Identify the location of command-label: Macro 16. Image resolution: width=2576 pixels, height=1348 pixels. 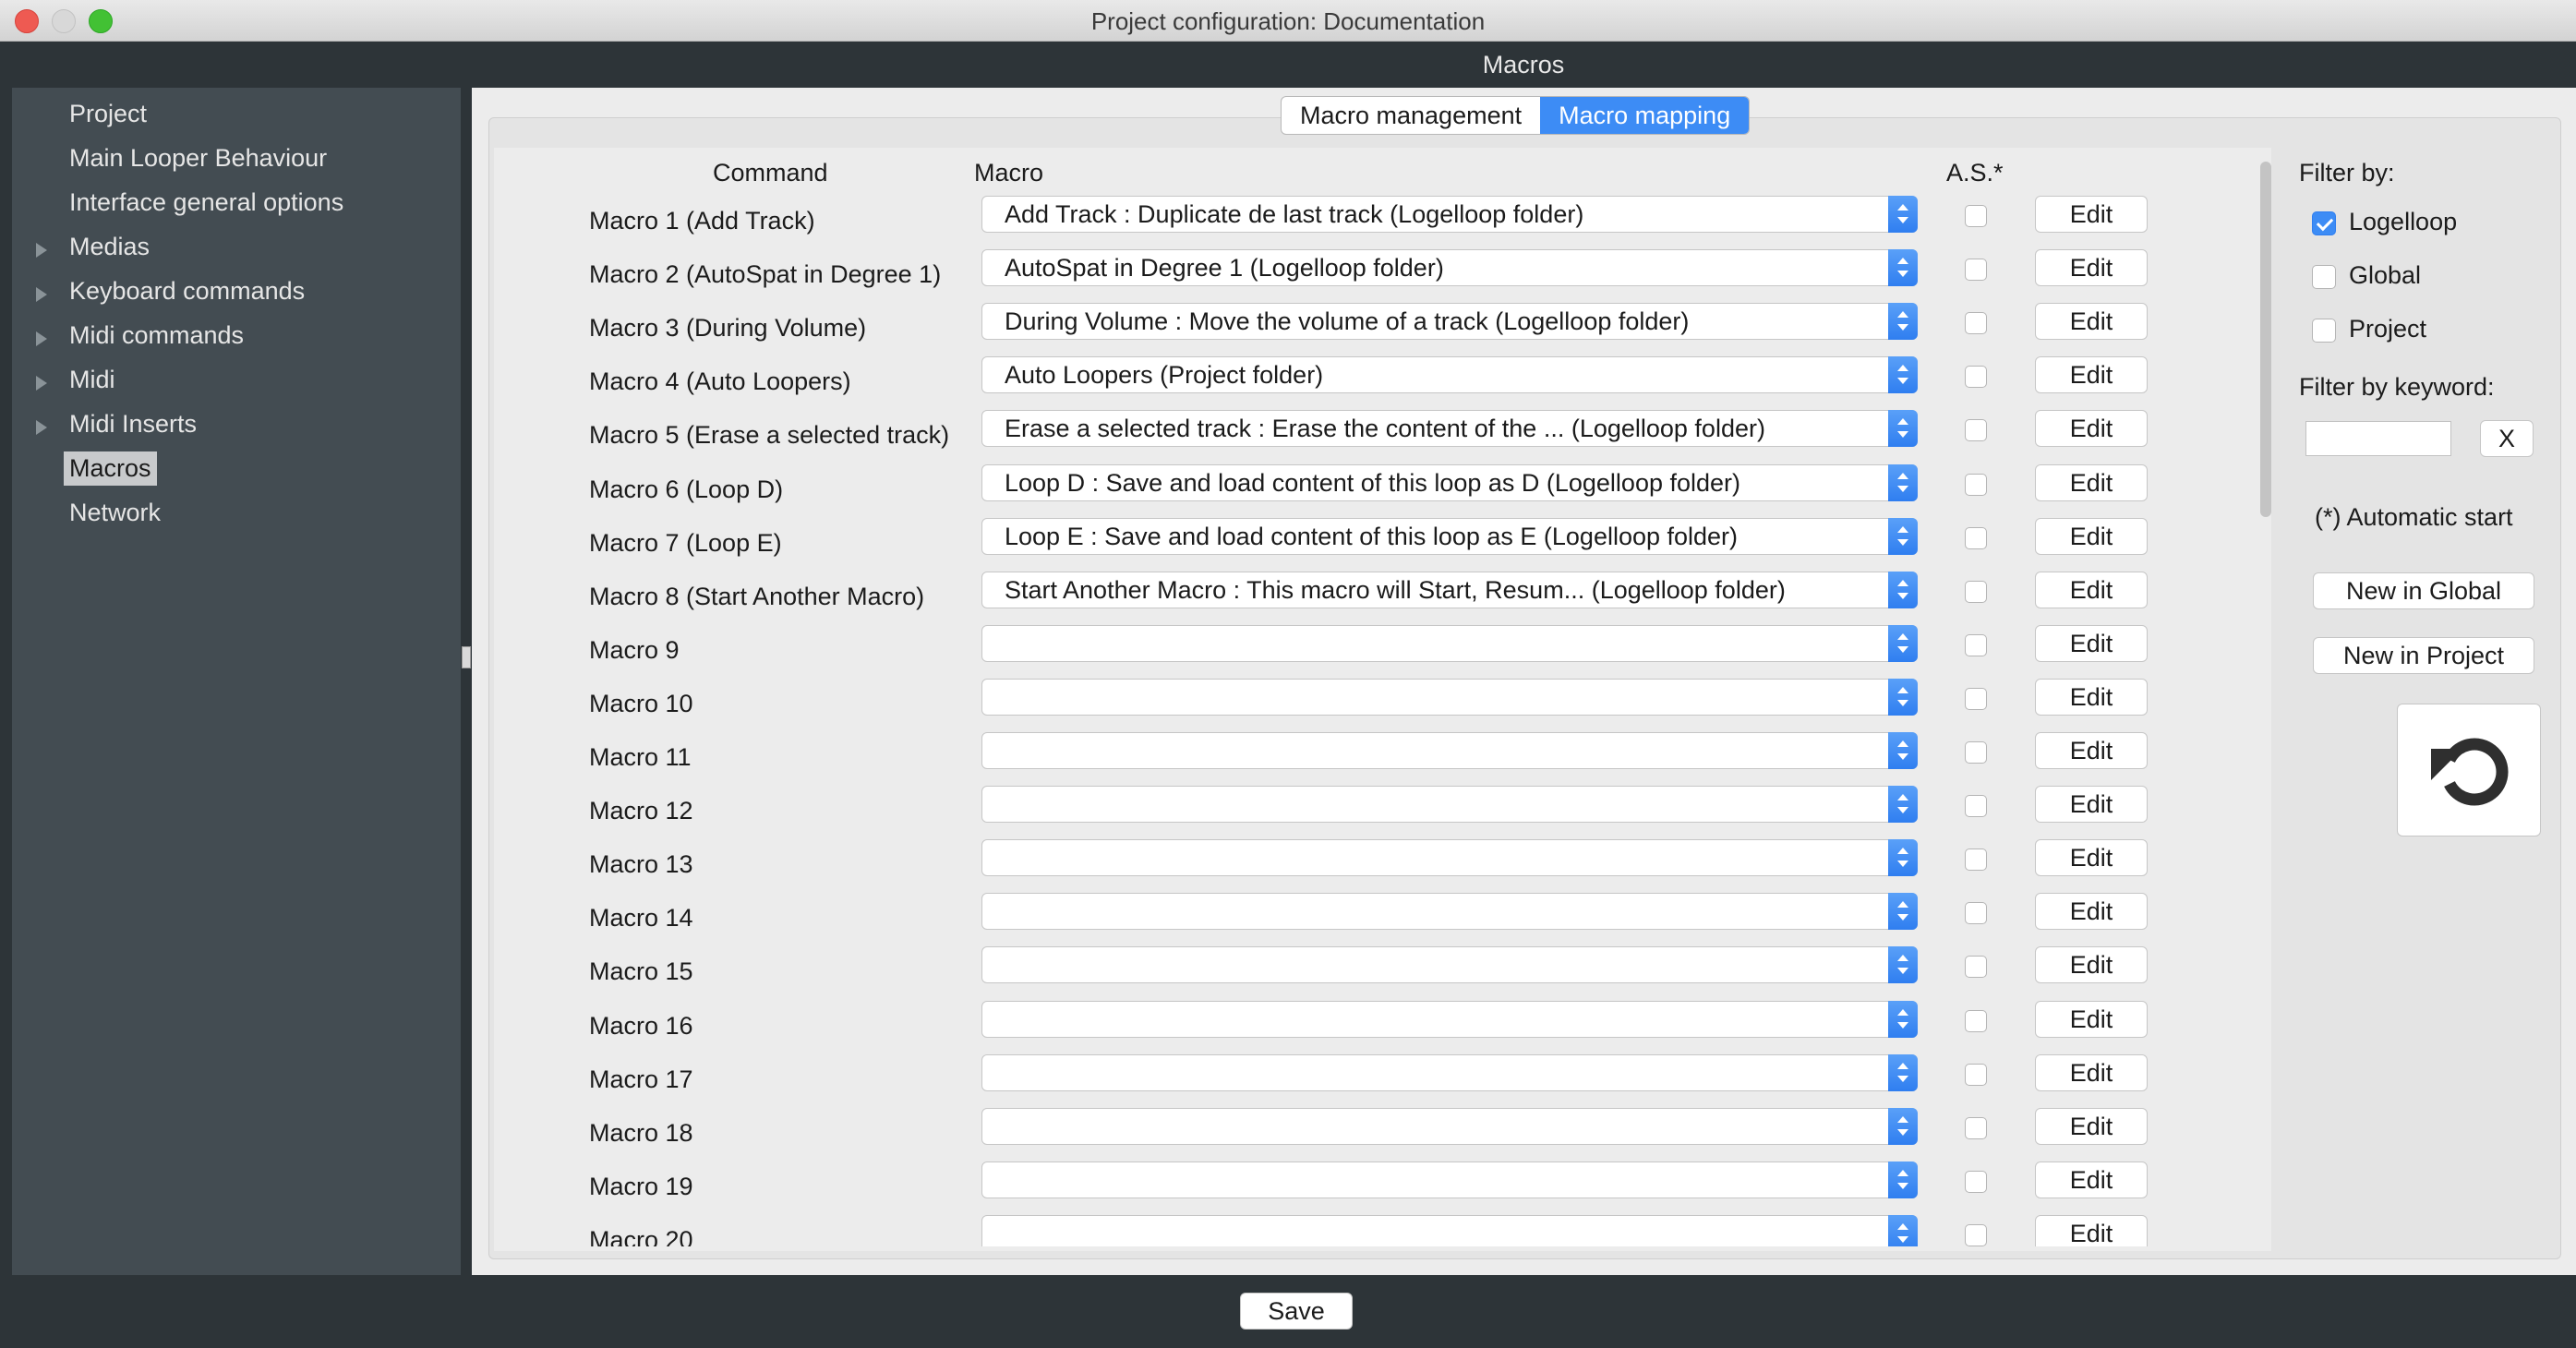
(641, 1026).